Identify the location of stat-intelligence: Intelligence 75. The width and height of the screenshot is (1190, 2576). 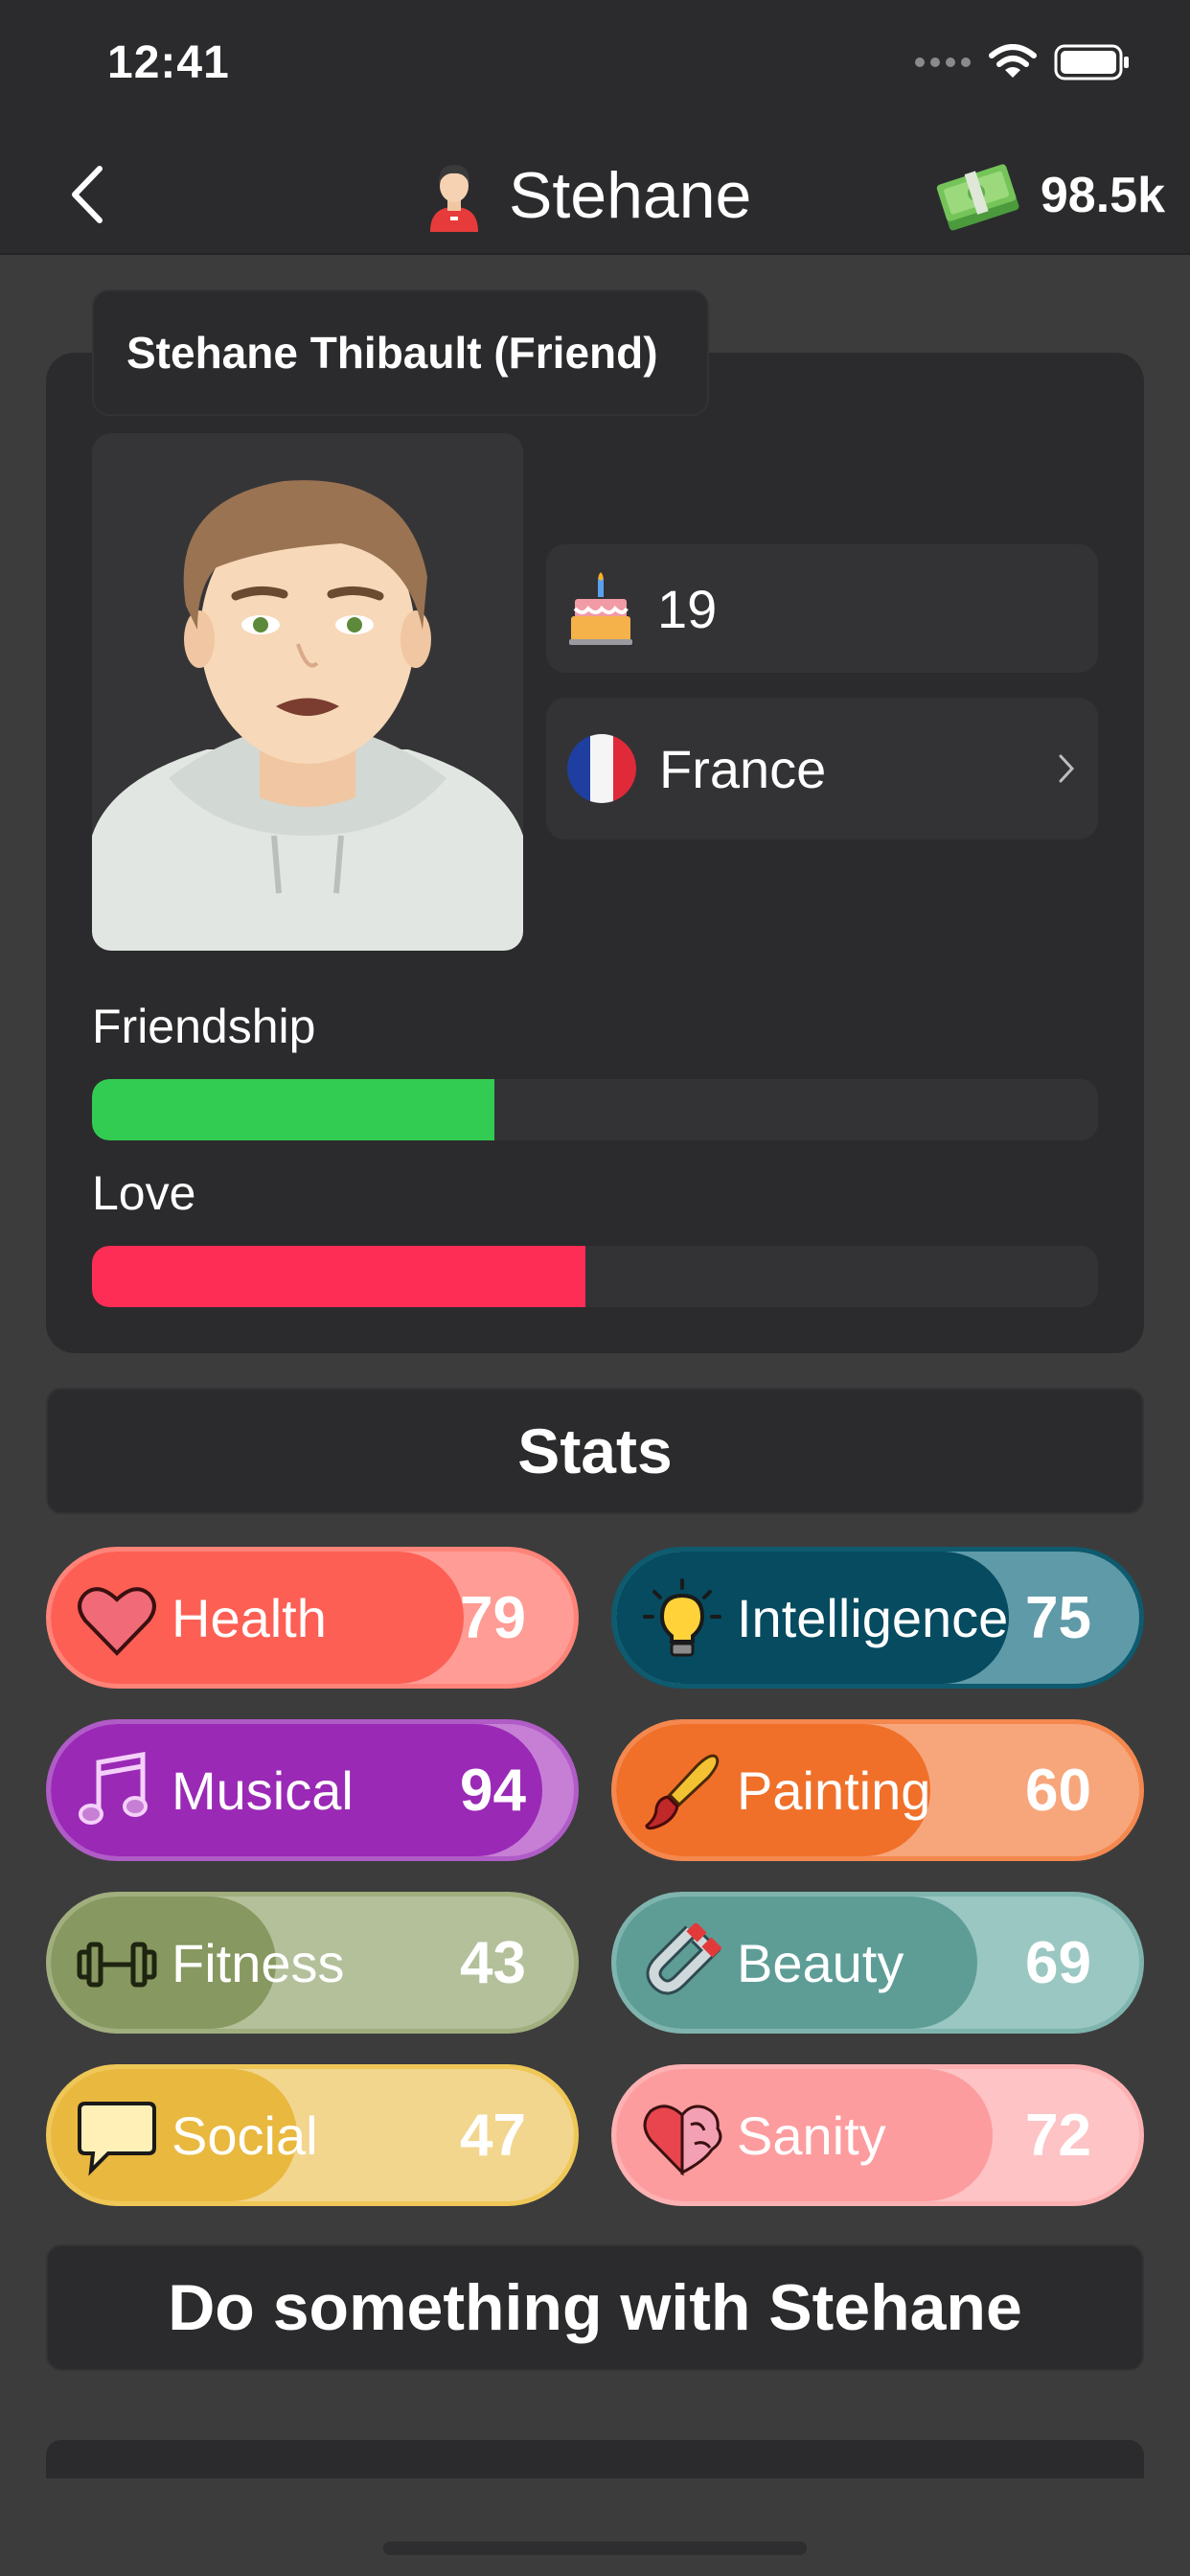
(878, 1618).